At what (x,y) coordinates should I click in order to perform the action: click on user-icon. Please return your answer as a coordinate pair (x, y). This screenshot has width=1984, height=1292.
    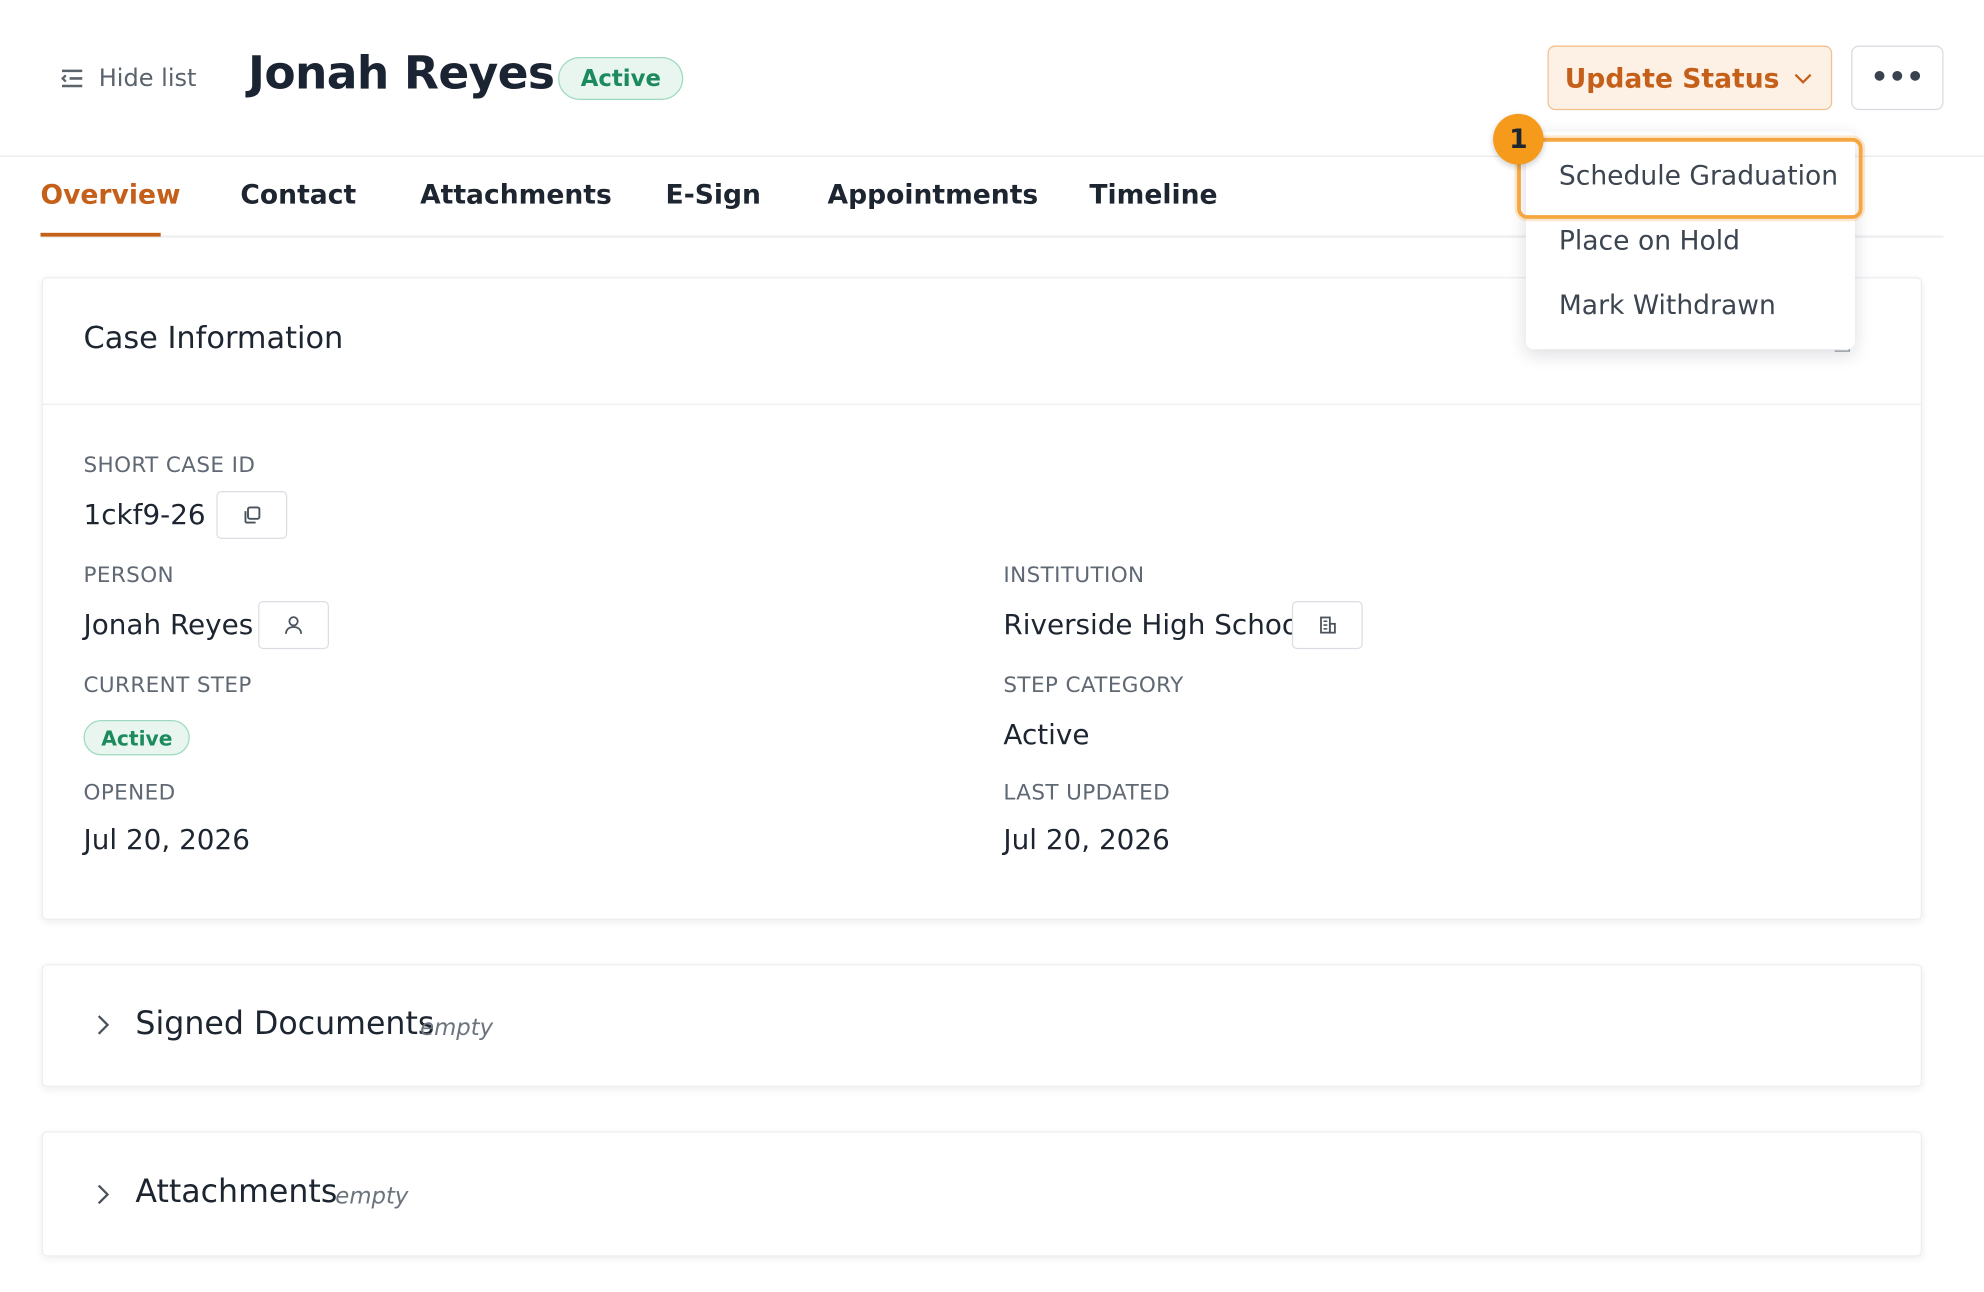
    Looking at the image, I should click on (294, 625).